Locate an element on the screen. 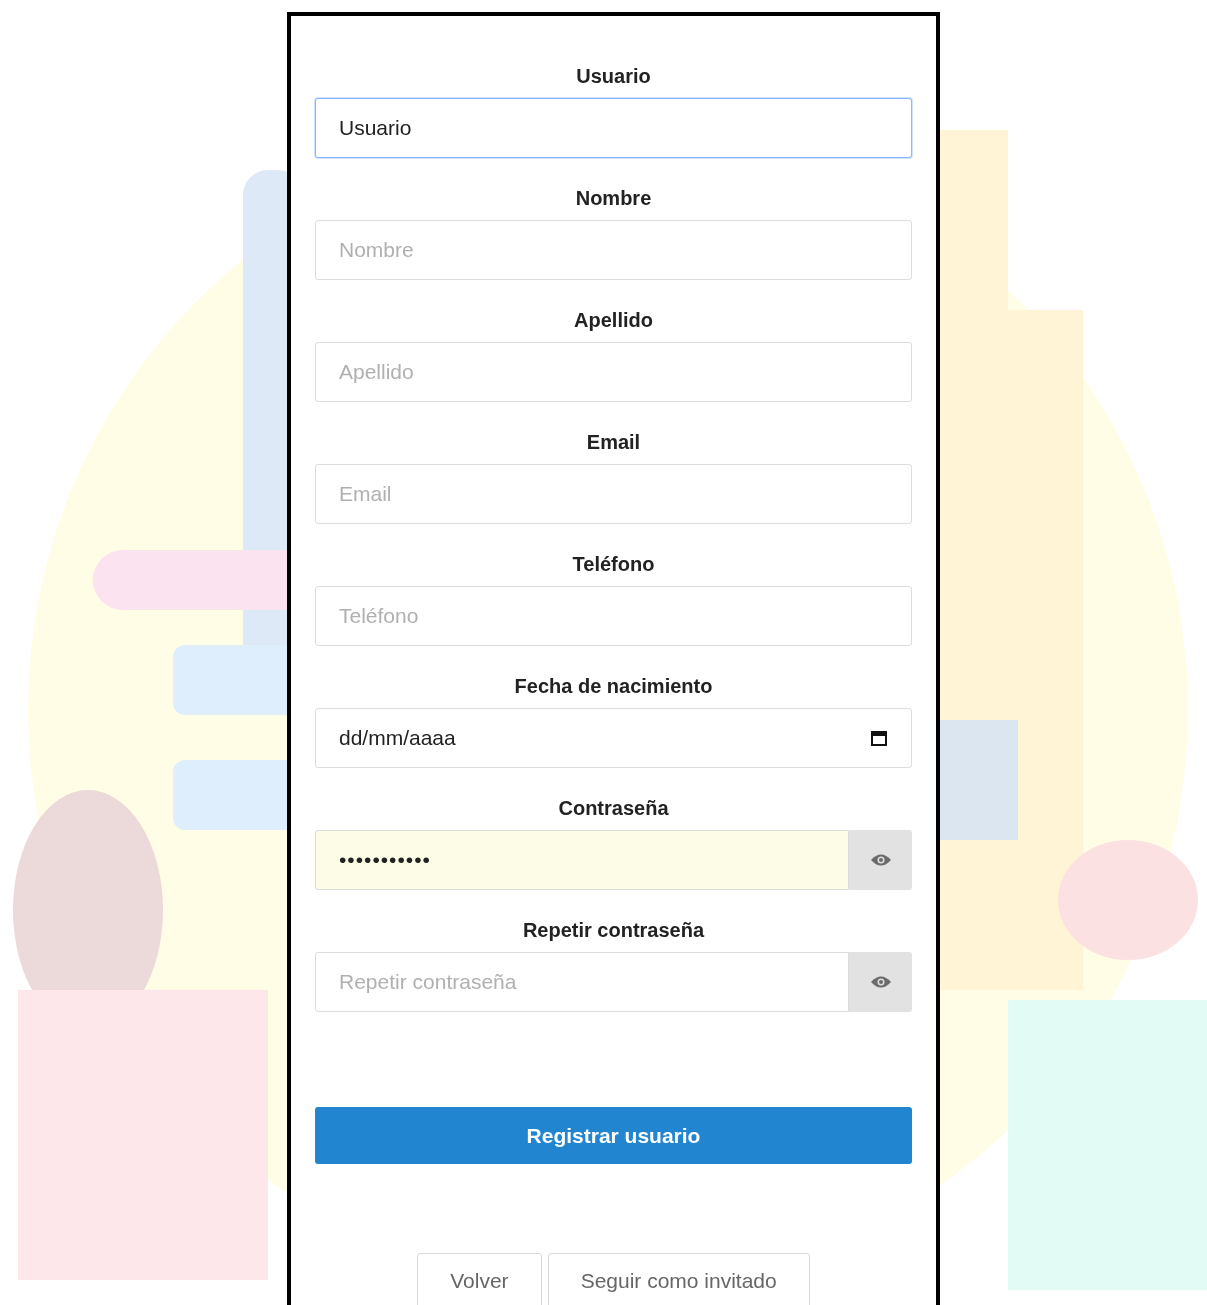 Image resolution: width=1207 pixels, height=1305 pixels. field-label: Usuario is located at coordinates (613, 76).